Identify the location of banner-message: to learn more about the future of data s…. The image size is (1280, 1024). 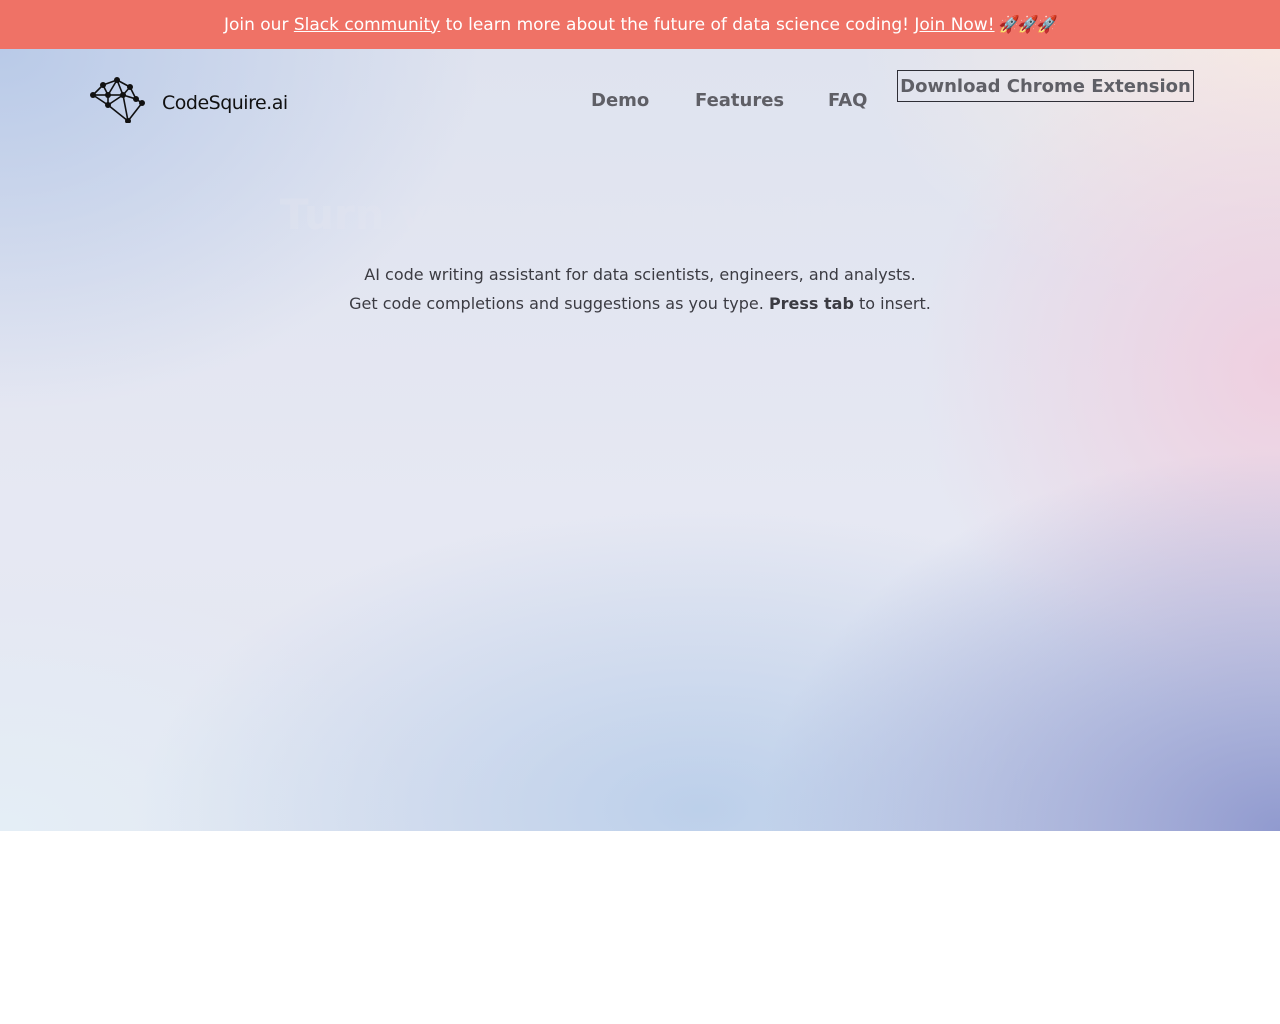
(677, 24).